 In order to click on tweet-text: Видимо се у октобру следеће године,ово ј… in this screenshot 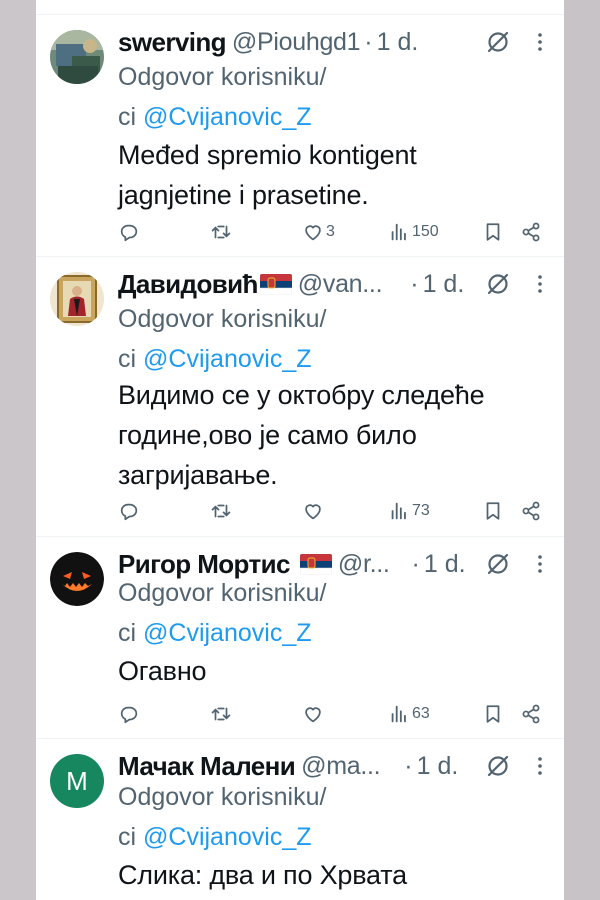, I will do `click(333, 435)`.